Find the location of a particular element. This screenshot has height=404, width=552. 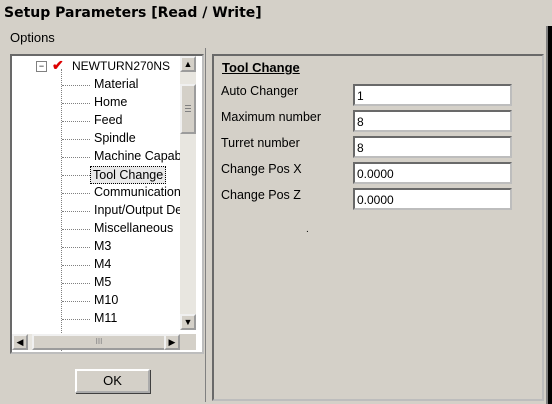

field-label: Change Pos Z is located at coordinates (261, 195).